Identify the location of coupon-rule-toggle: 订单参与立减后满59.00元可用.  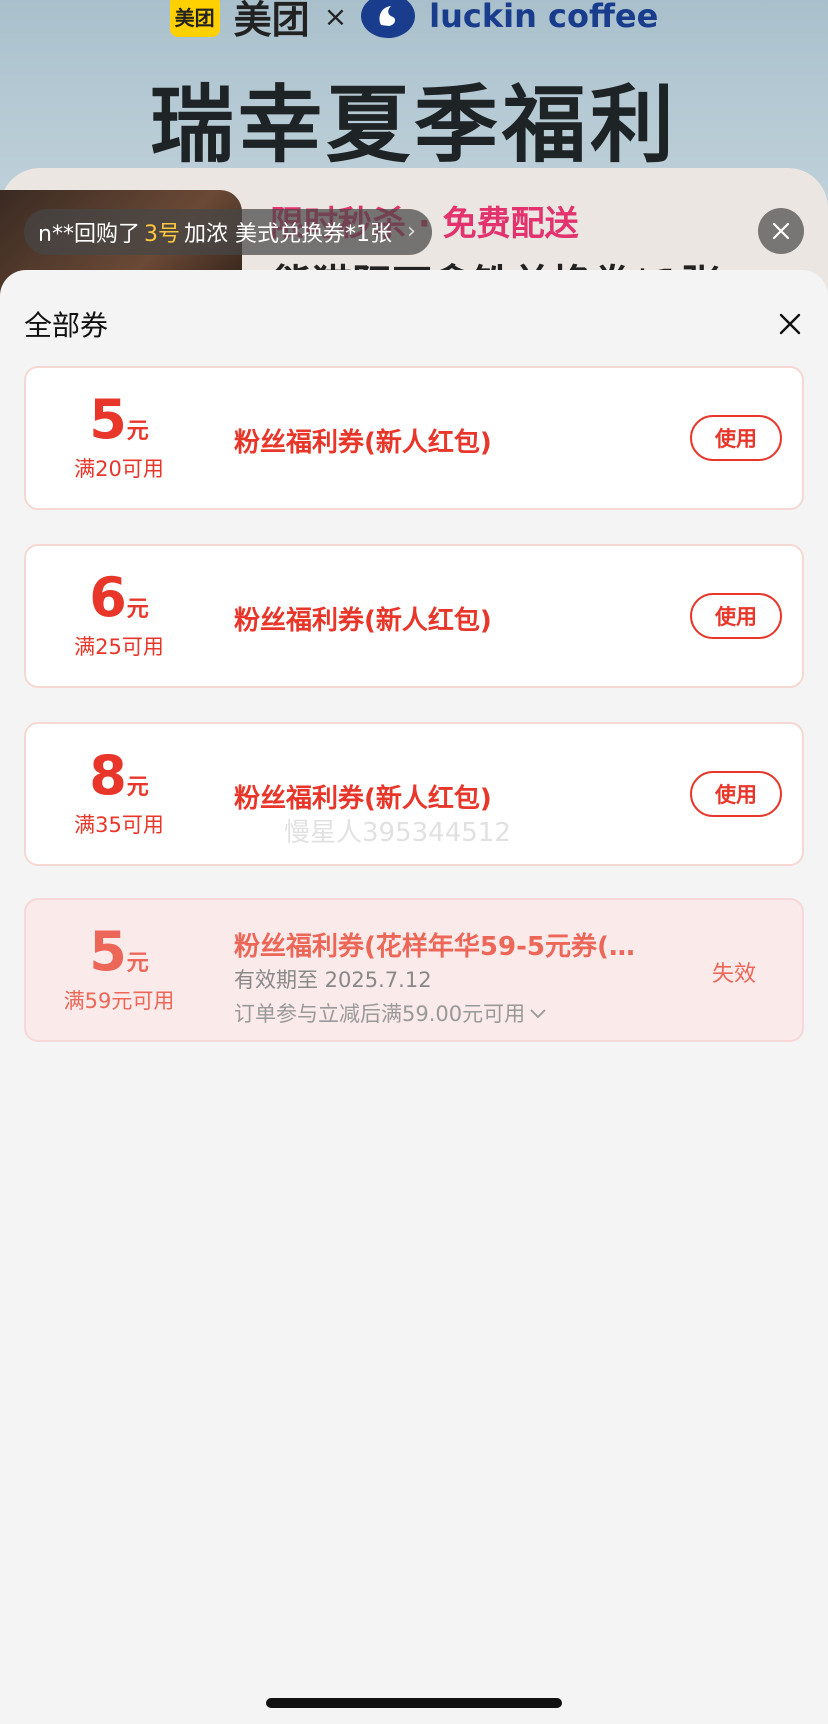
(390, 1013).